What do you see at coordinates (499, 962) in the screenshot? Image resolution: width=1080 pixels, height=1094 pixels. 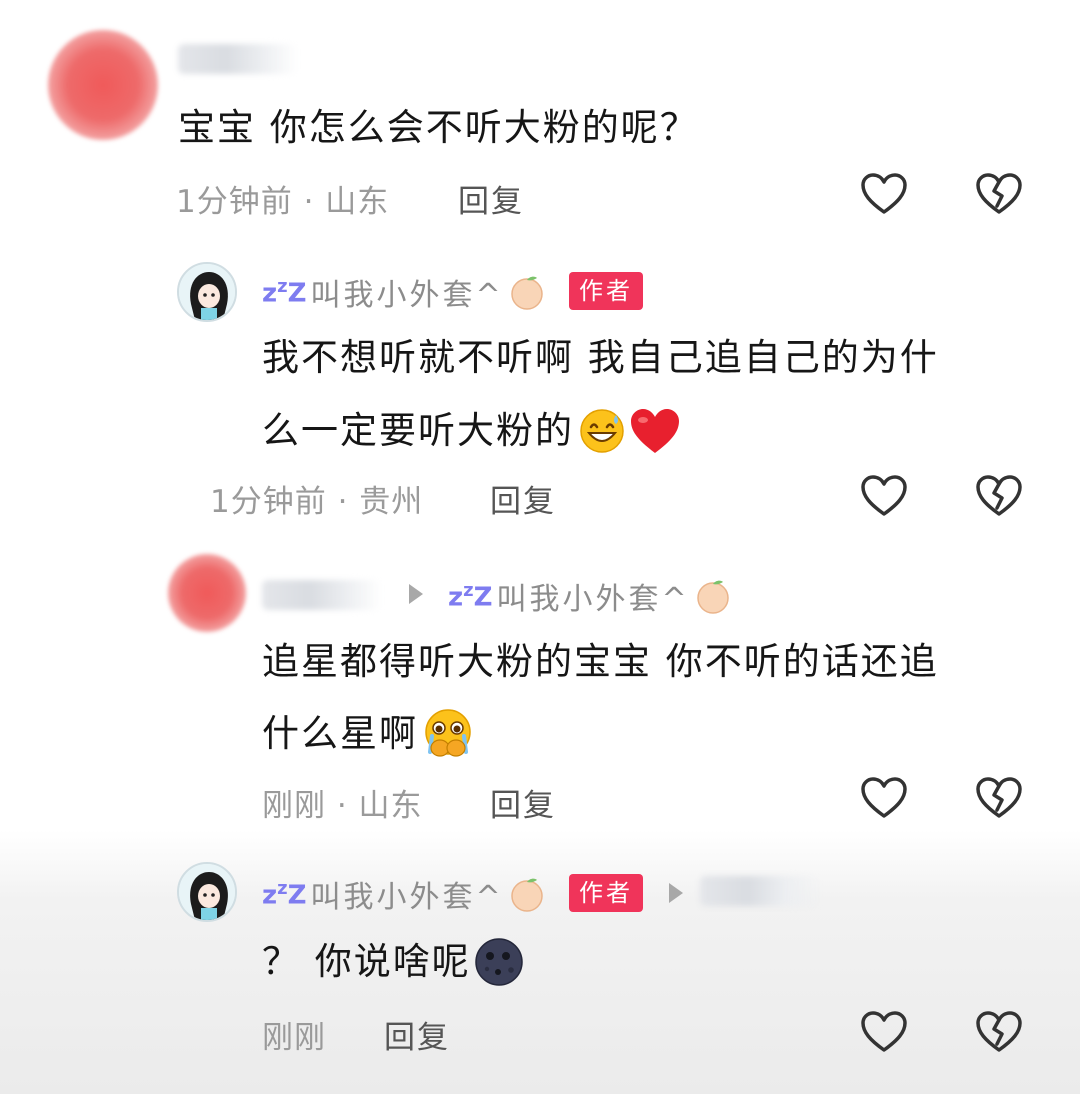 I see `new-moon-face-emoji` at bounding box center [499, 962].